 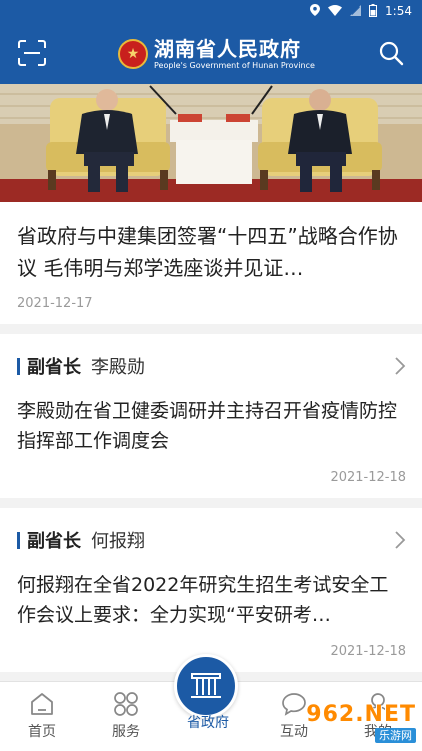 What do you see at coordinates (133, 54) in the screenshot?
I see `national-emblem-icon: ★` at bounding box center [133, 54].